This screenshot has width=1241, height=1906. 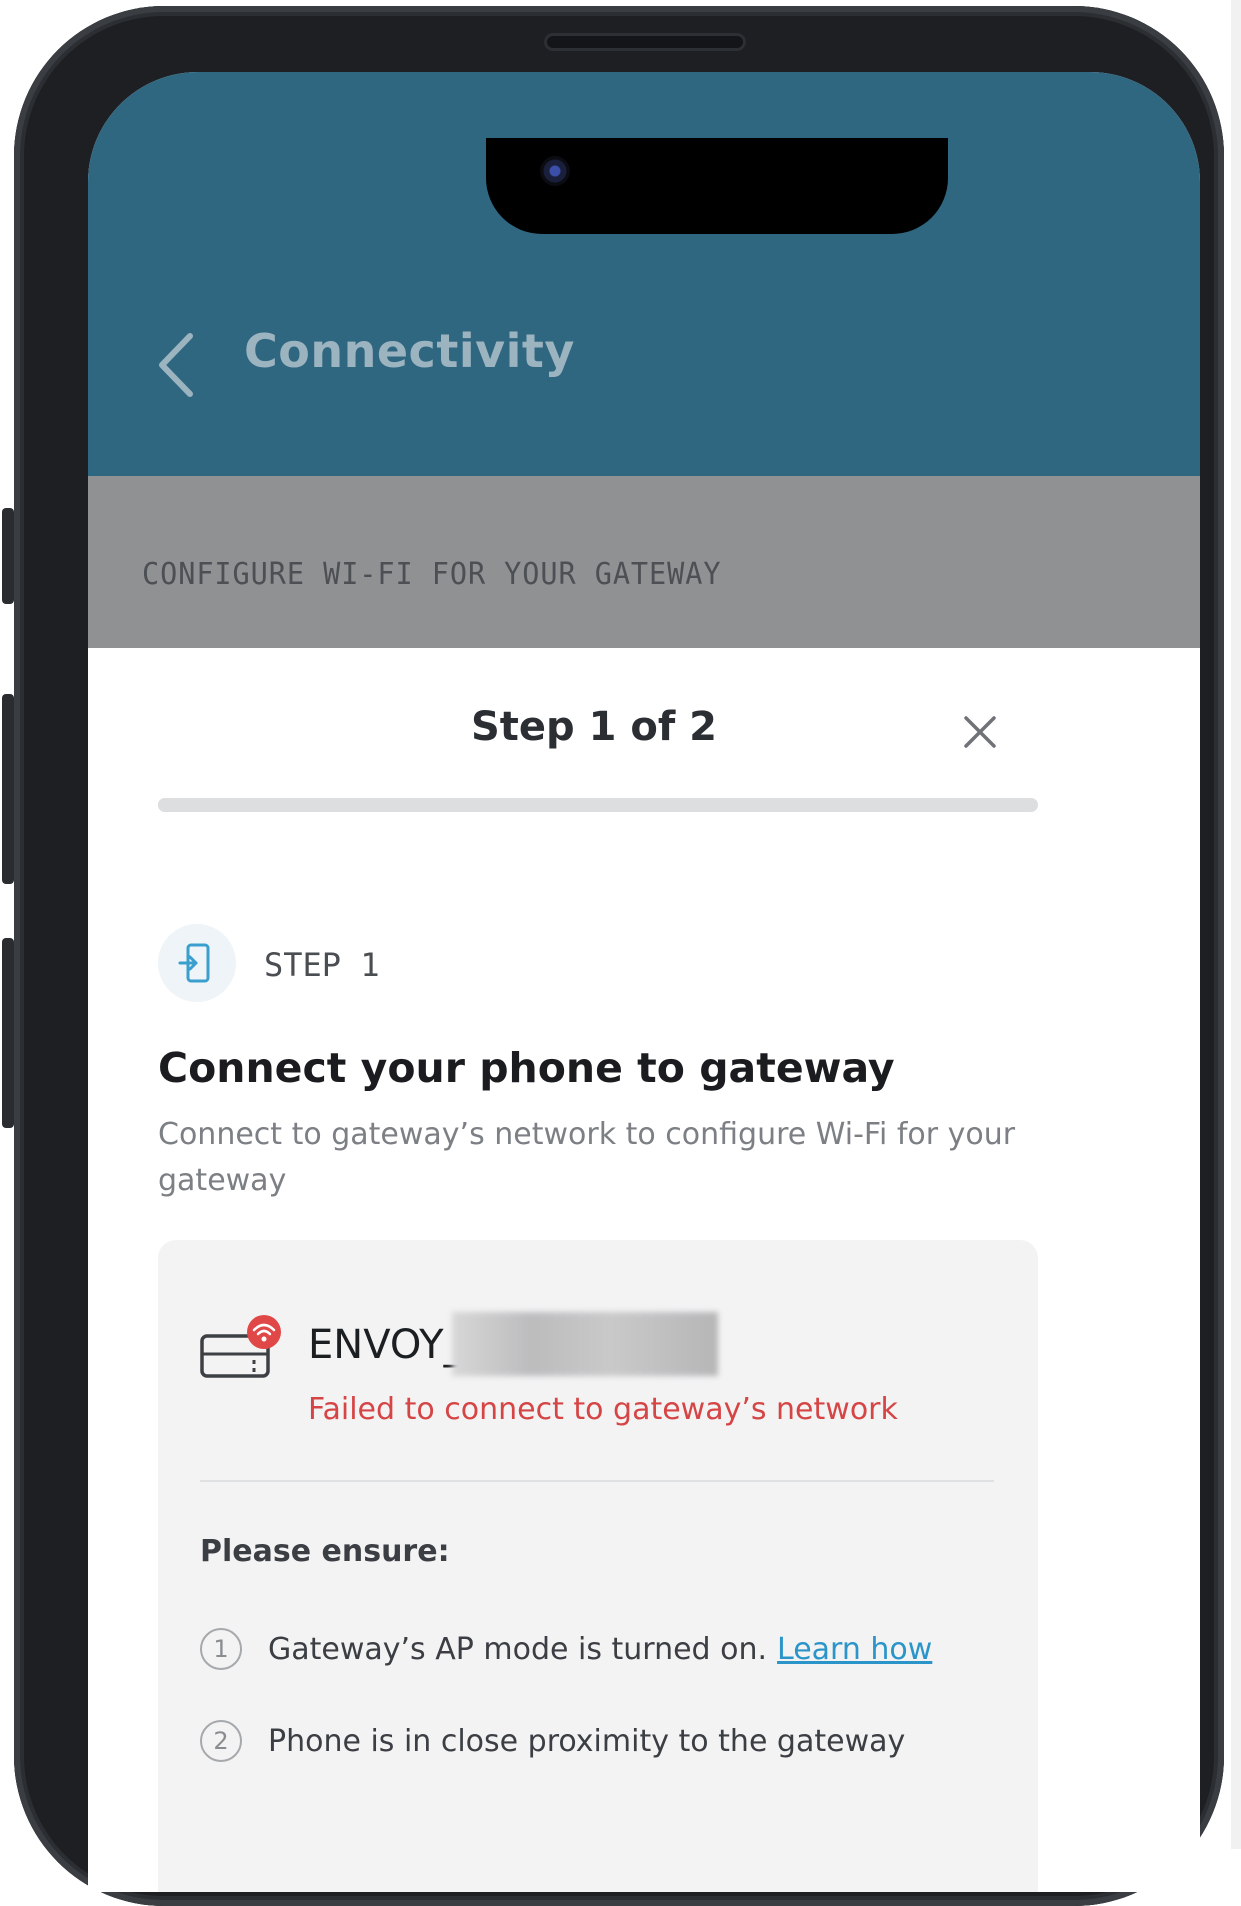 I want to click on step-heading: Connect your phone to gateway, so click(x=526, y=1068).